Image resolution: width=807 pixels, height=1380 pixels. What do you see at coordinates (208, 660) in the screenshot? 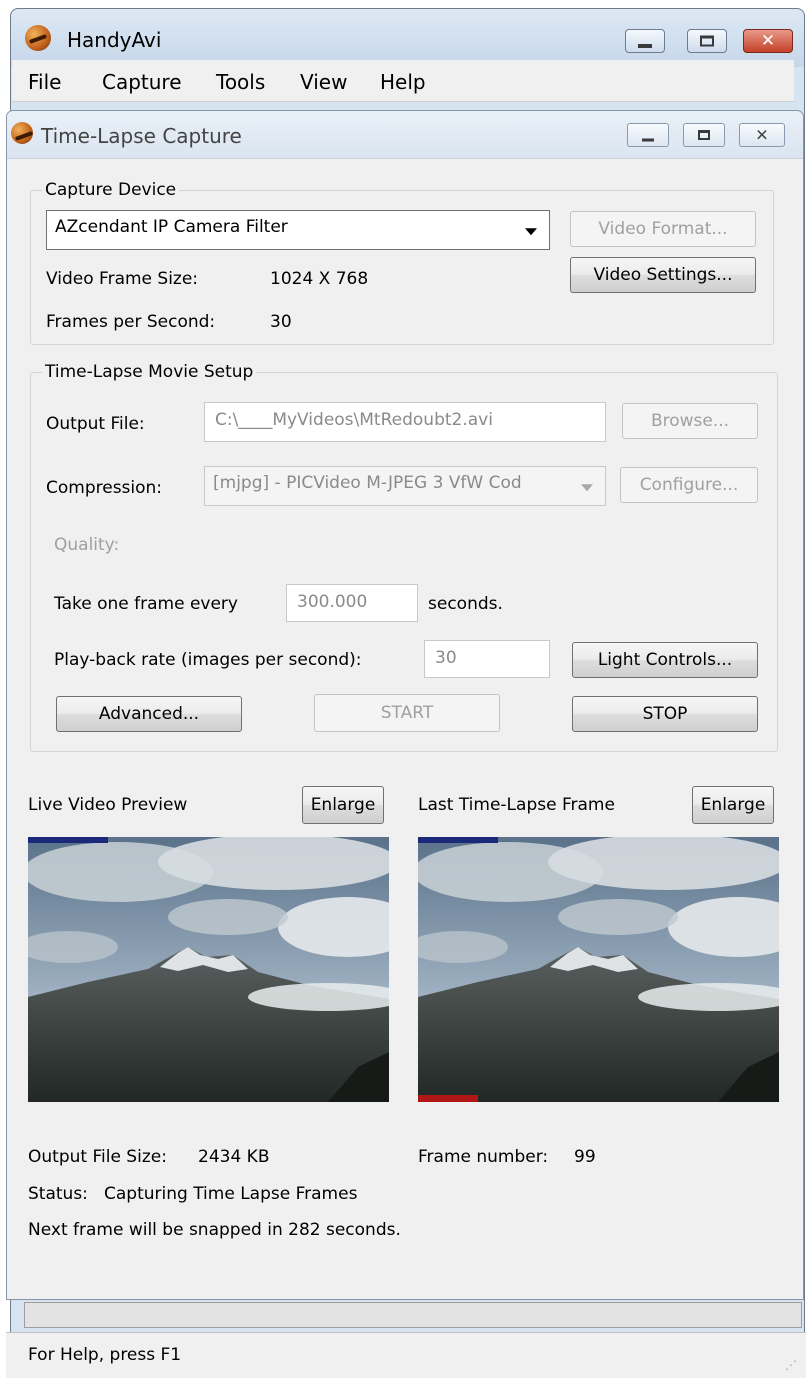
I see `playback-label: Play-back rate (images per second):` at bounding box center [208, 660].